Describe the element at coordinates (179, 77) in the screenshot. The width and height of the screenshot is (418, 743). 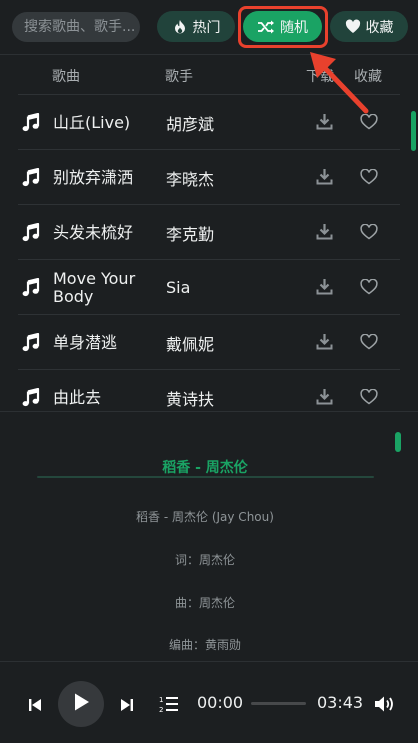
I see `header-artist: 歌手` at that location.